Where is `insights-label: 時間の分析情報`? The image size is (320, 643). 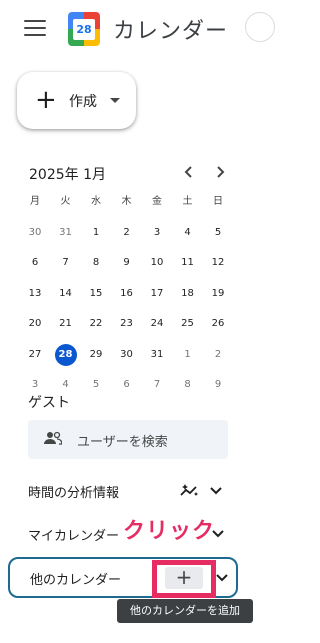
insights-label: 時間の分析情報 is located at coordinates (74, 493).